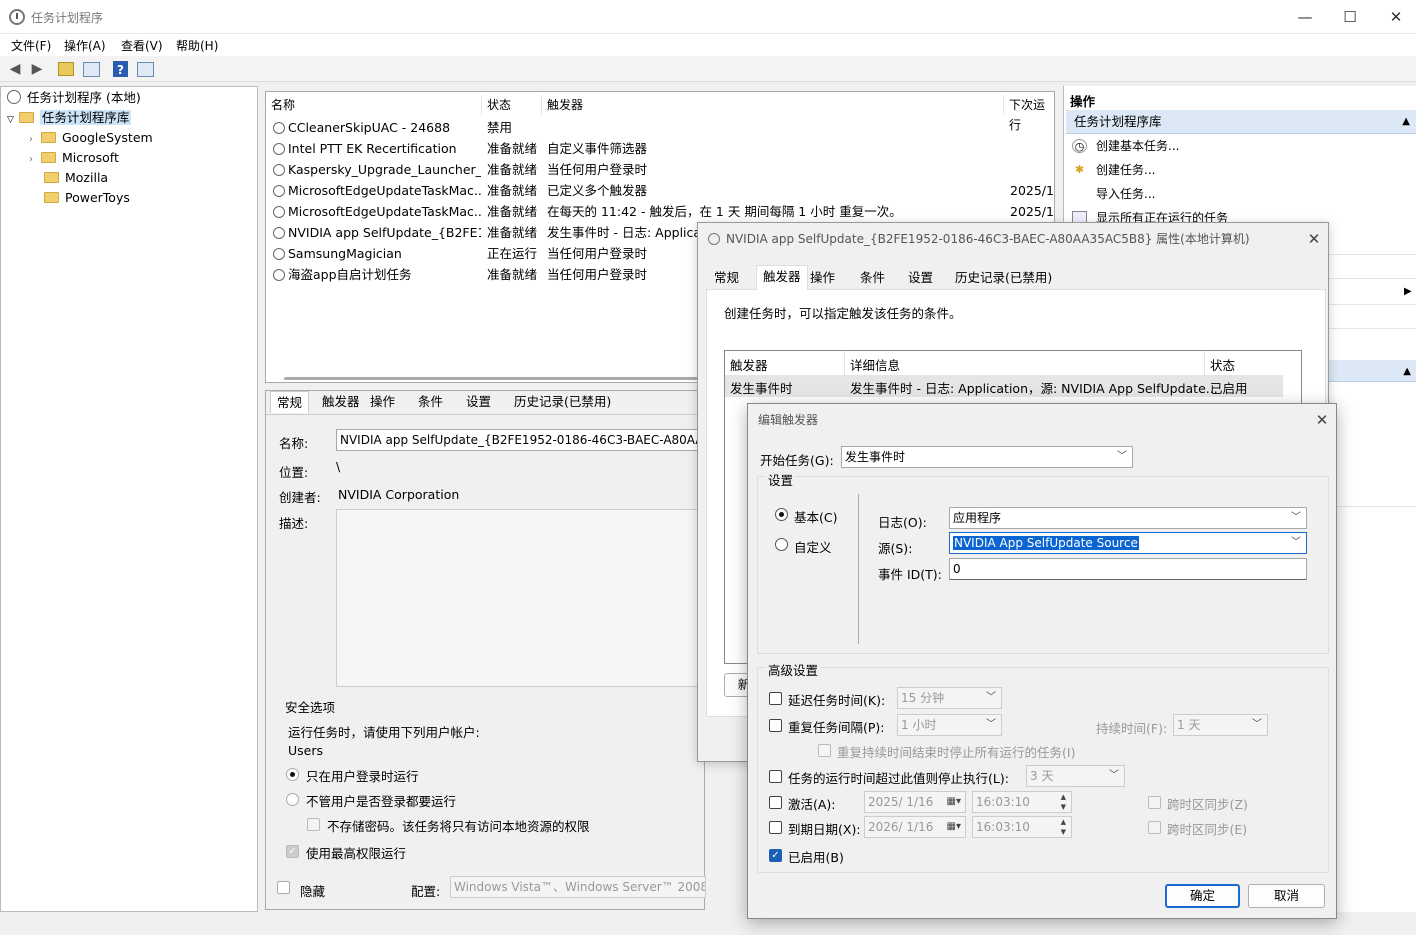  I want to click on prop-tab-triggers: 触发器, so click(782, 277).